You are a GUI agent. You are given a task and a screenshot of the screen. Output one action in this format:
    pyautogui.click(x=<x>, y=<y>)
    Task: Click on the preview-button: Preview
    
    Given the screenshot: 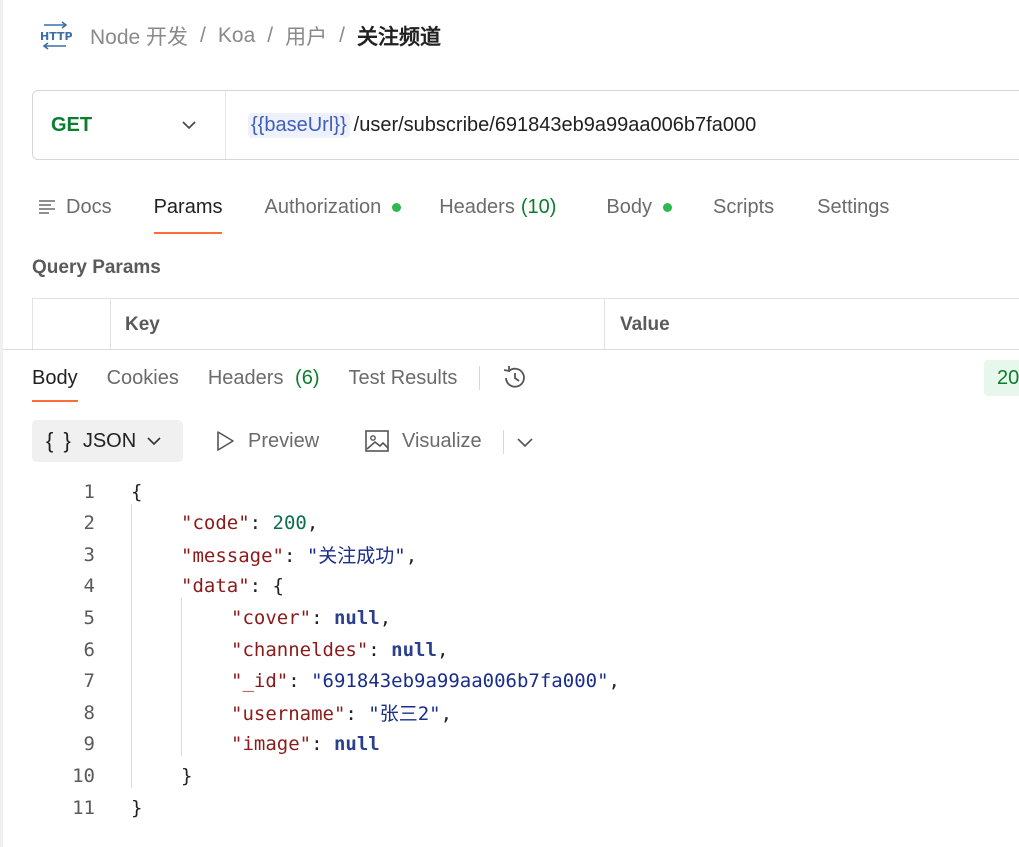 What is the action you would take?
    pyautogui.click(x=266, y=441)
    